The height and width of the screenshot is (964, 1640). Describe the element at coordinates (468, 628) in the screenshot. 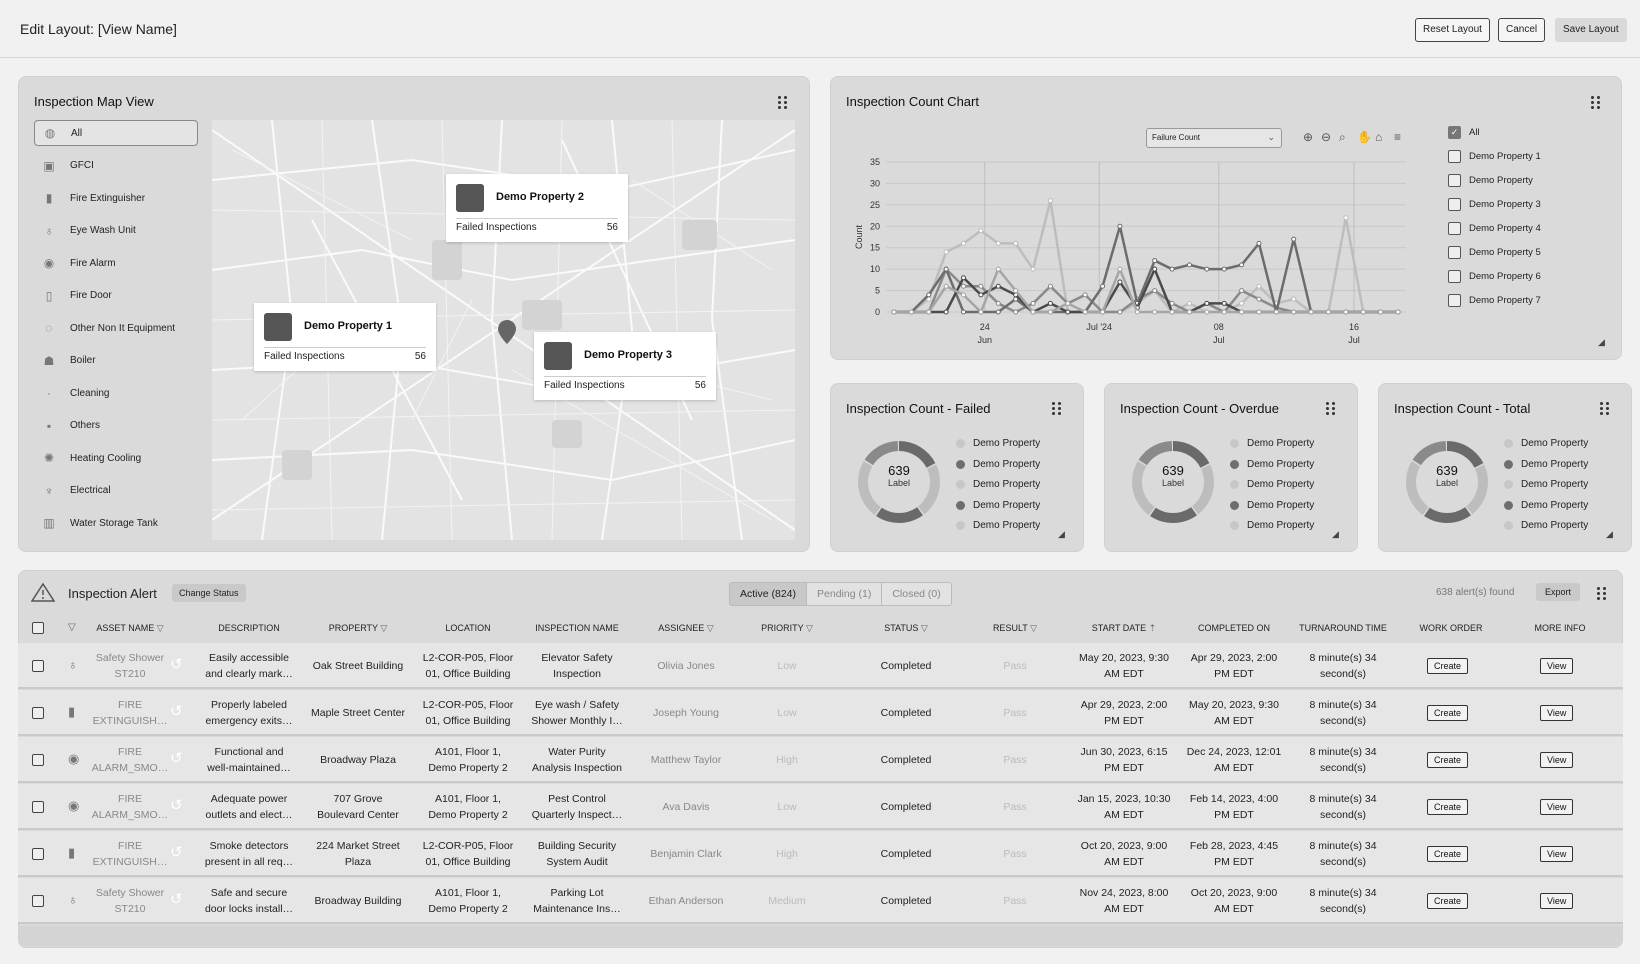

I see `column-header: LOCATION` at that location.